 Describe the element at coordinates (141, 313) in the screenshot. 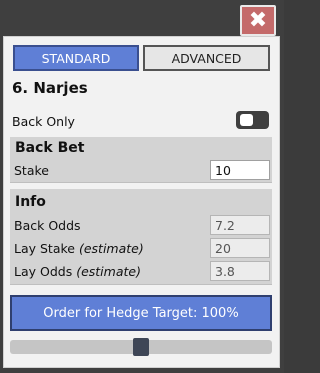

I see `order-hedge-button: Order for Hedge Target: 100%` at that location.